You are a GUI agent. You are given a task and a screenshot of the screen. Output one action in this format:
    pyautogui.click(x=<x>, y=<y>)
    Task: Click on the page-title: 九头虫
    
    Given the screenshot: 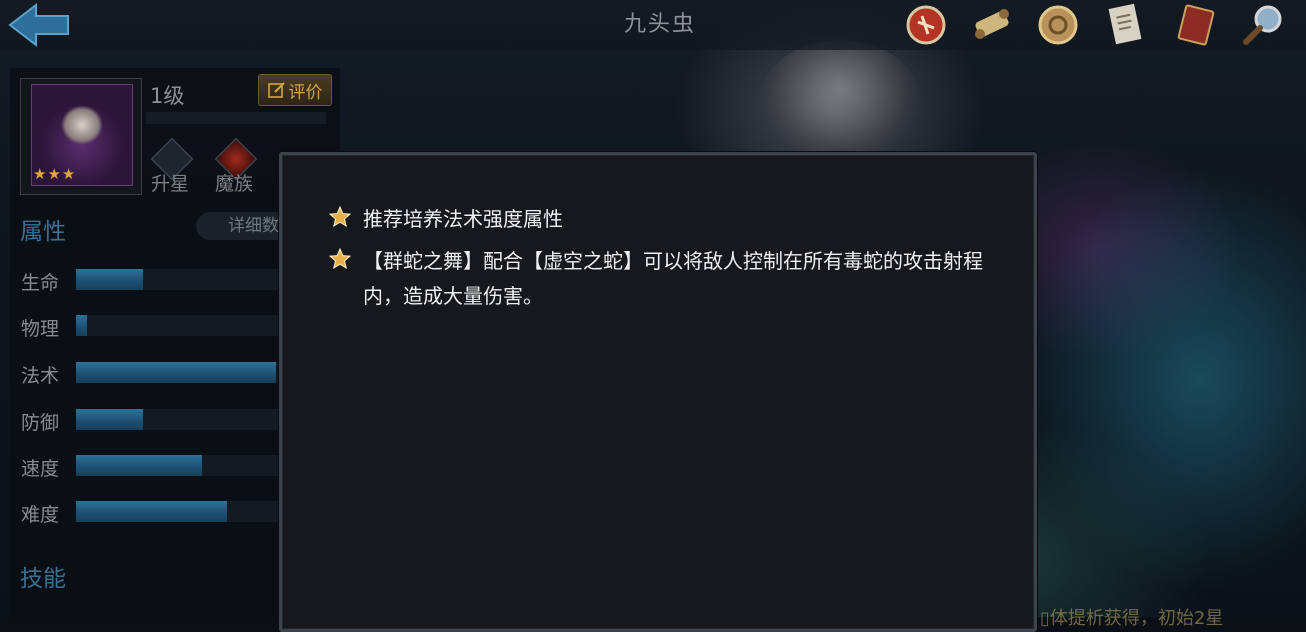 What is the action you would take?
    pyautogui.click(x=659, y=24)
    